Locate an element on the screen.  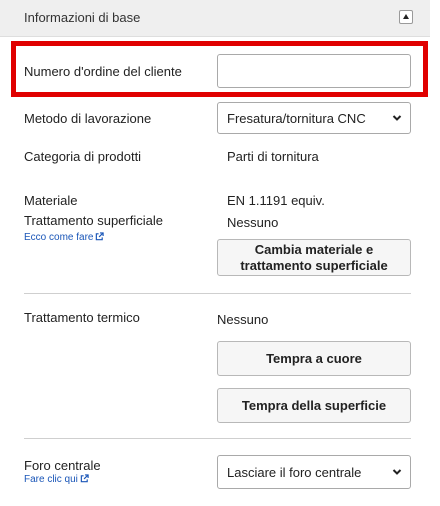
customer-order-input is located at coordinates (314, 71).